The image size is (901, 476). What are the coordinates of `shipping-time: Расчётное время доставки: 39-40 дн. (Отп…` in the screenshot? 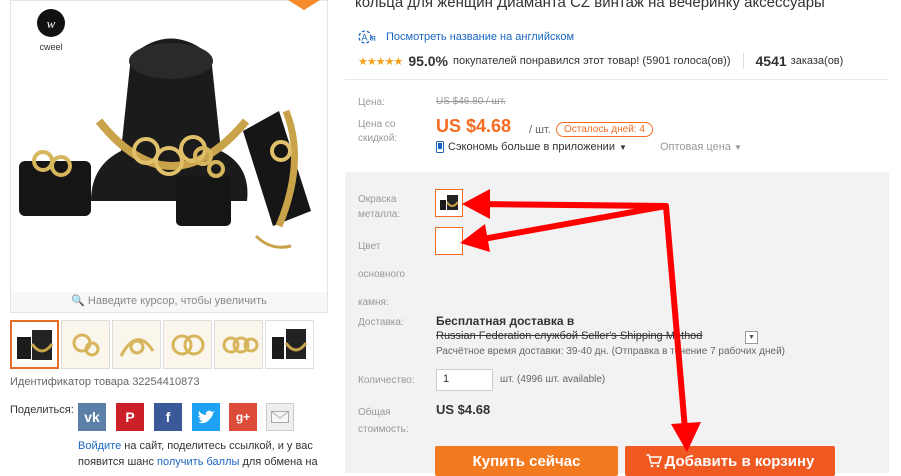 It's located at (611, 351).